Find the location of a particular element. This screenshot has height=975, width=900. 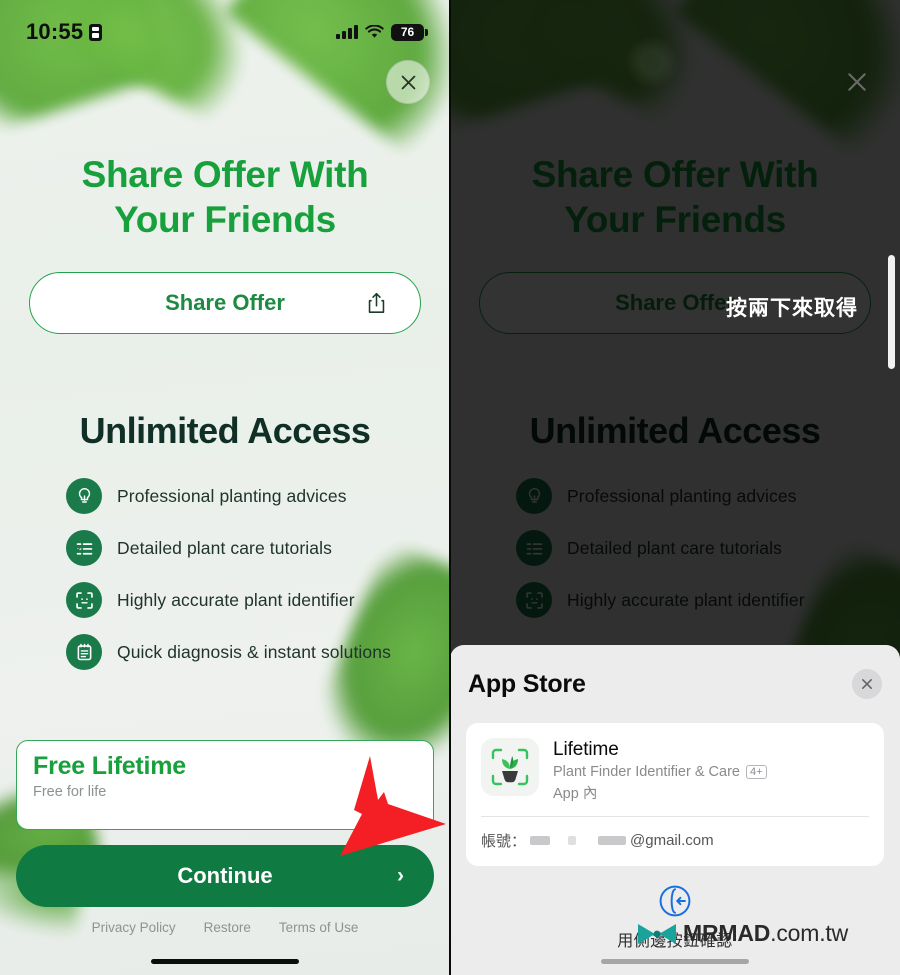

app-description-row: Plant Finder Identifier & Care 4+ is located at coordinates (660, 772).